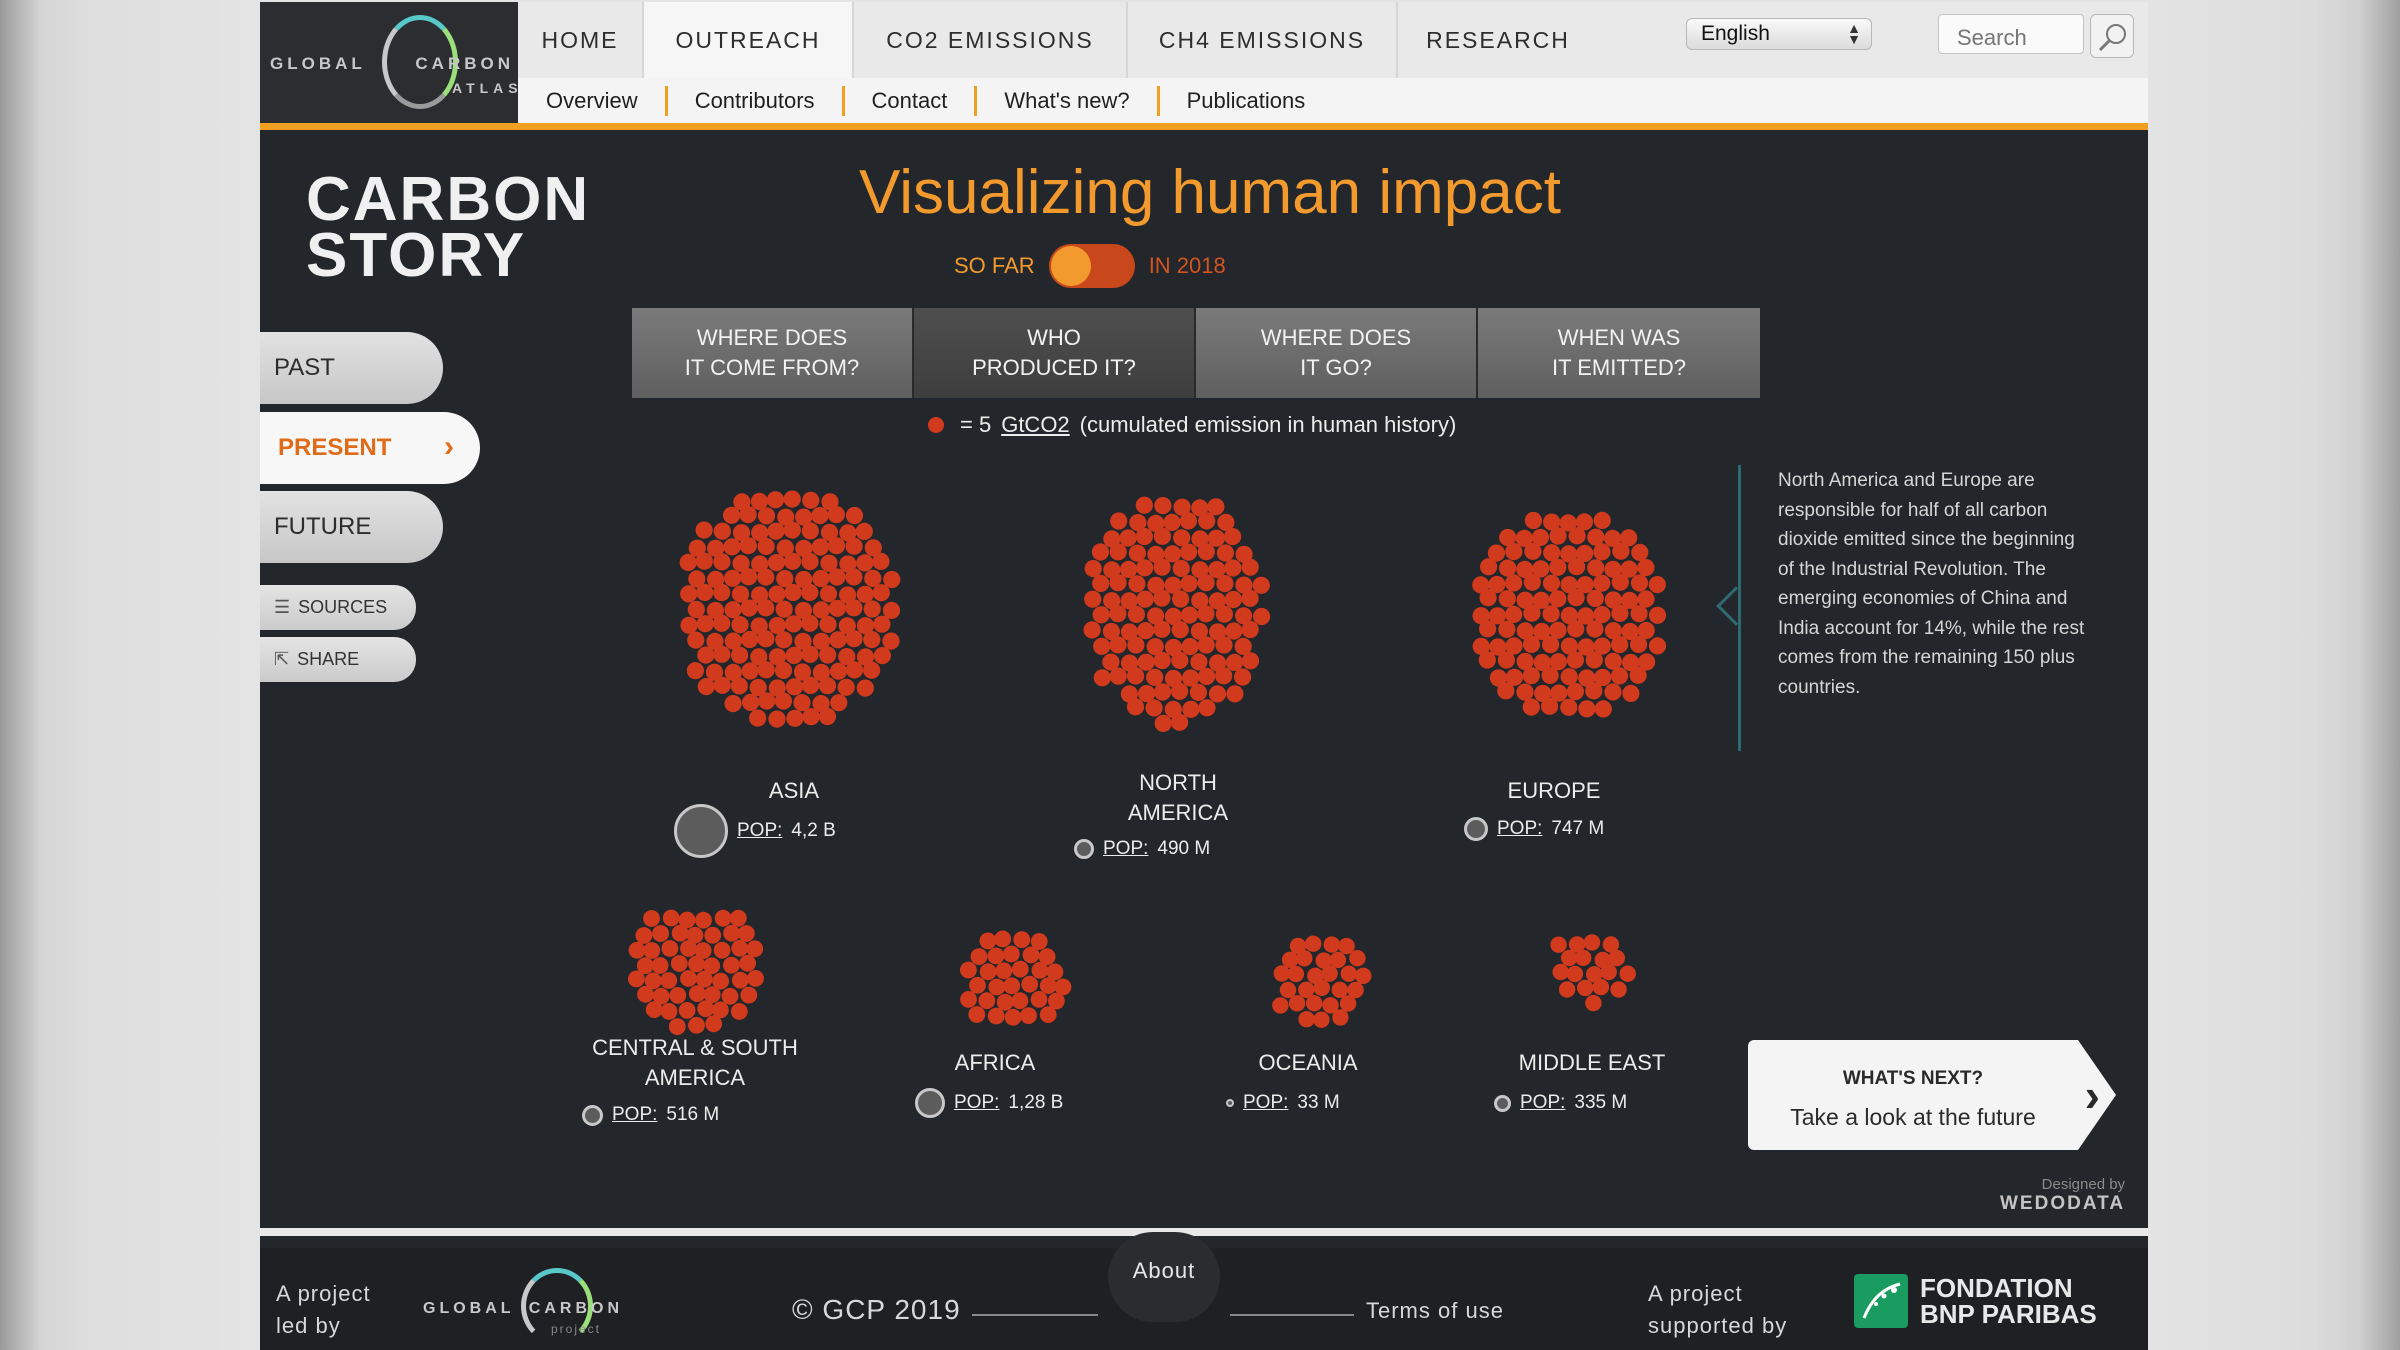  Describe the element at coordinates (1177, 614) in the screenshot. I see `dot-cluster-north-america` at that location.